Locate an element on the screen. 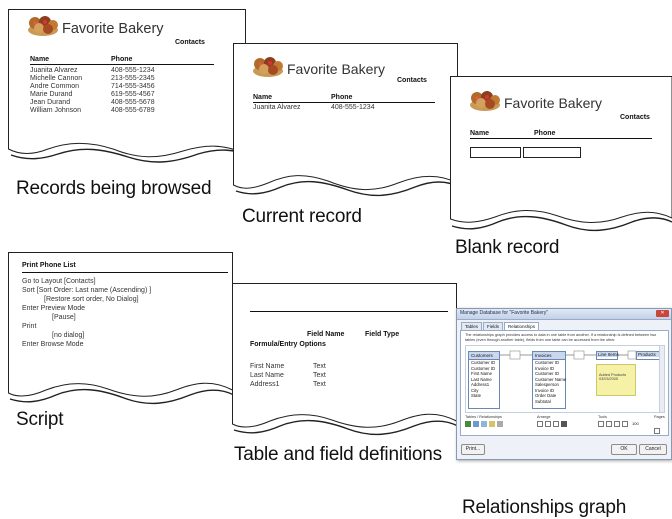  blank-phone-field is located at coordinates (552, 152).